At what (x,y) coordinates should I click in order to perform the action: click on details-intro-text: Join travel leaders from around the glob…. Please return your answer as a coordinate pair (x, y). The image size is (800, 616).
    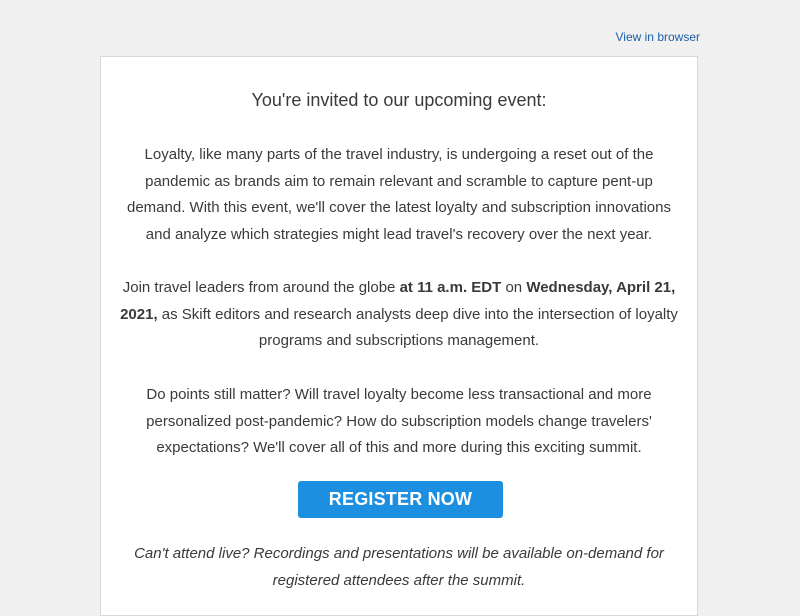
    Looking at the image, I should click on (261, 287).